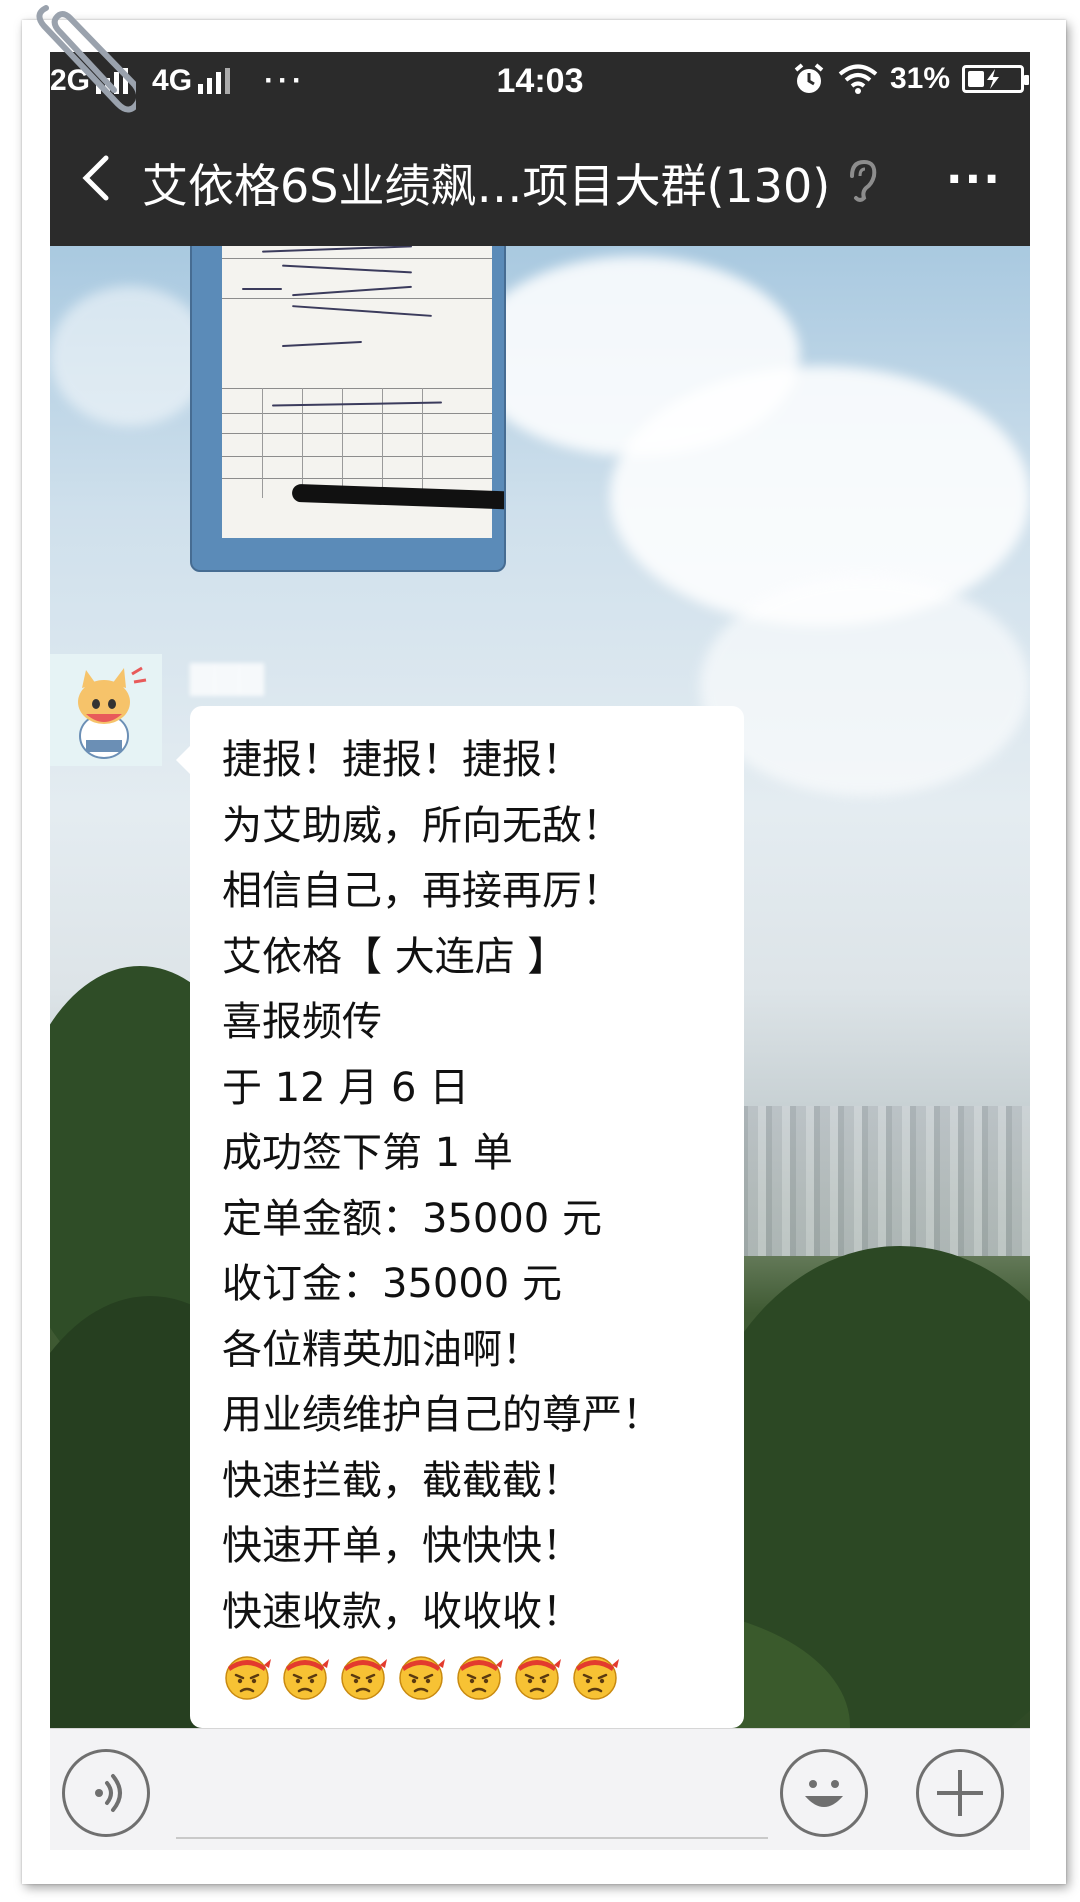 The width and height of the screenshot is (1080, 1902). I want to click on alarm-icon, so click(809, 78).